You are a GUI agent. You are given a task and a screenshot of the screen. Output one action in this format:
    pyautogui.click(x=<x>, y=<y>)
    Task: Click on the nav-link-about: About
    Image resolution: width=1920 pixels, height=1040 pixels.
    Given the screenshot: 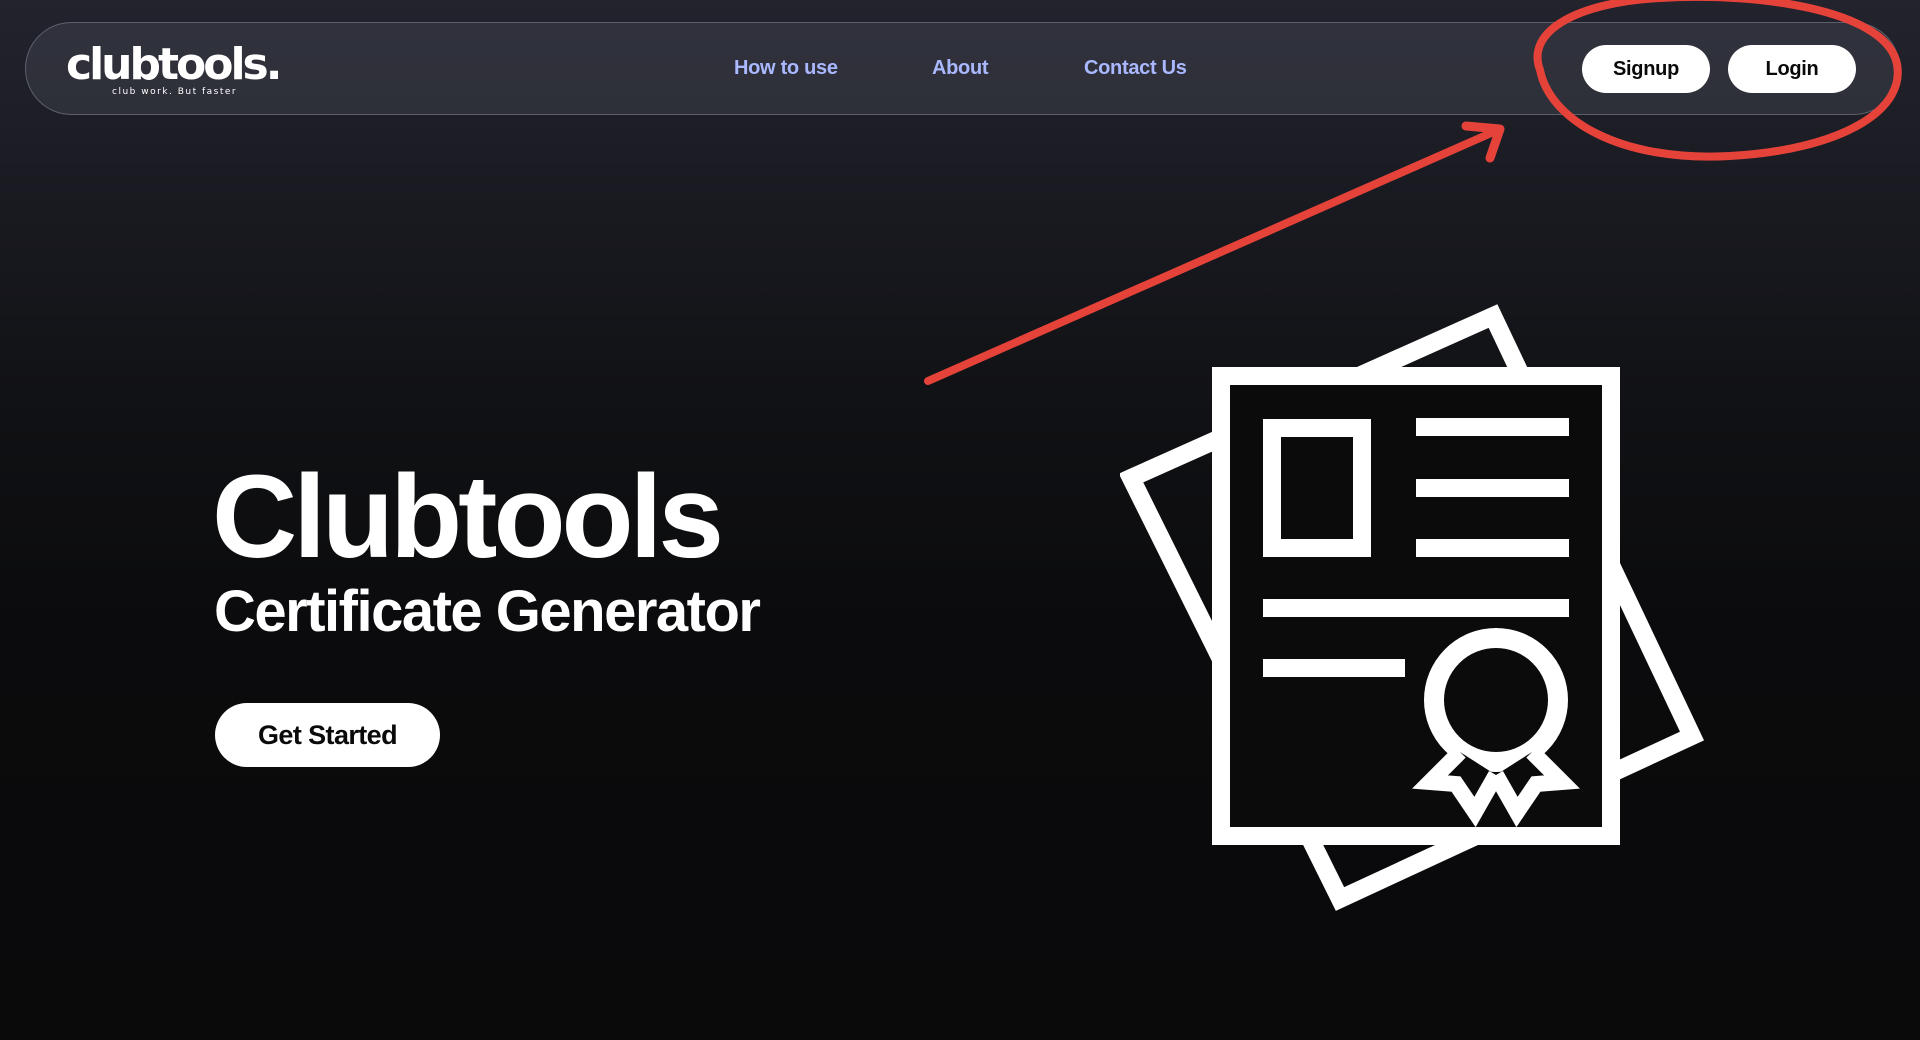 What is the action you would take?
    pyautogui.click(x=960, y=68)
    